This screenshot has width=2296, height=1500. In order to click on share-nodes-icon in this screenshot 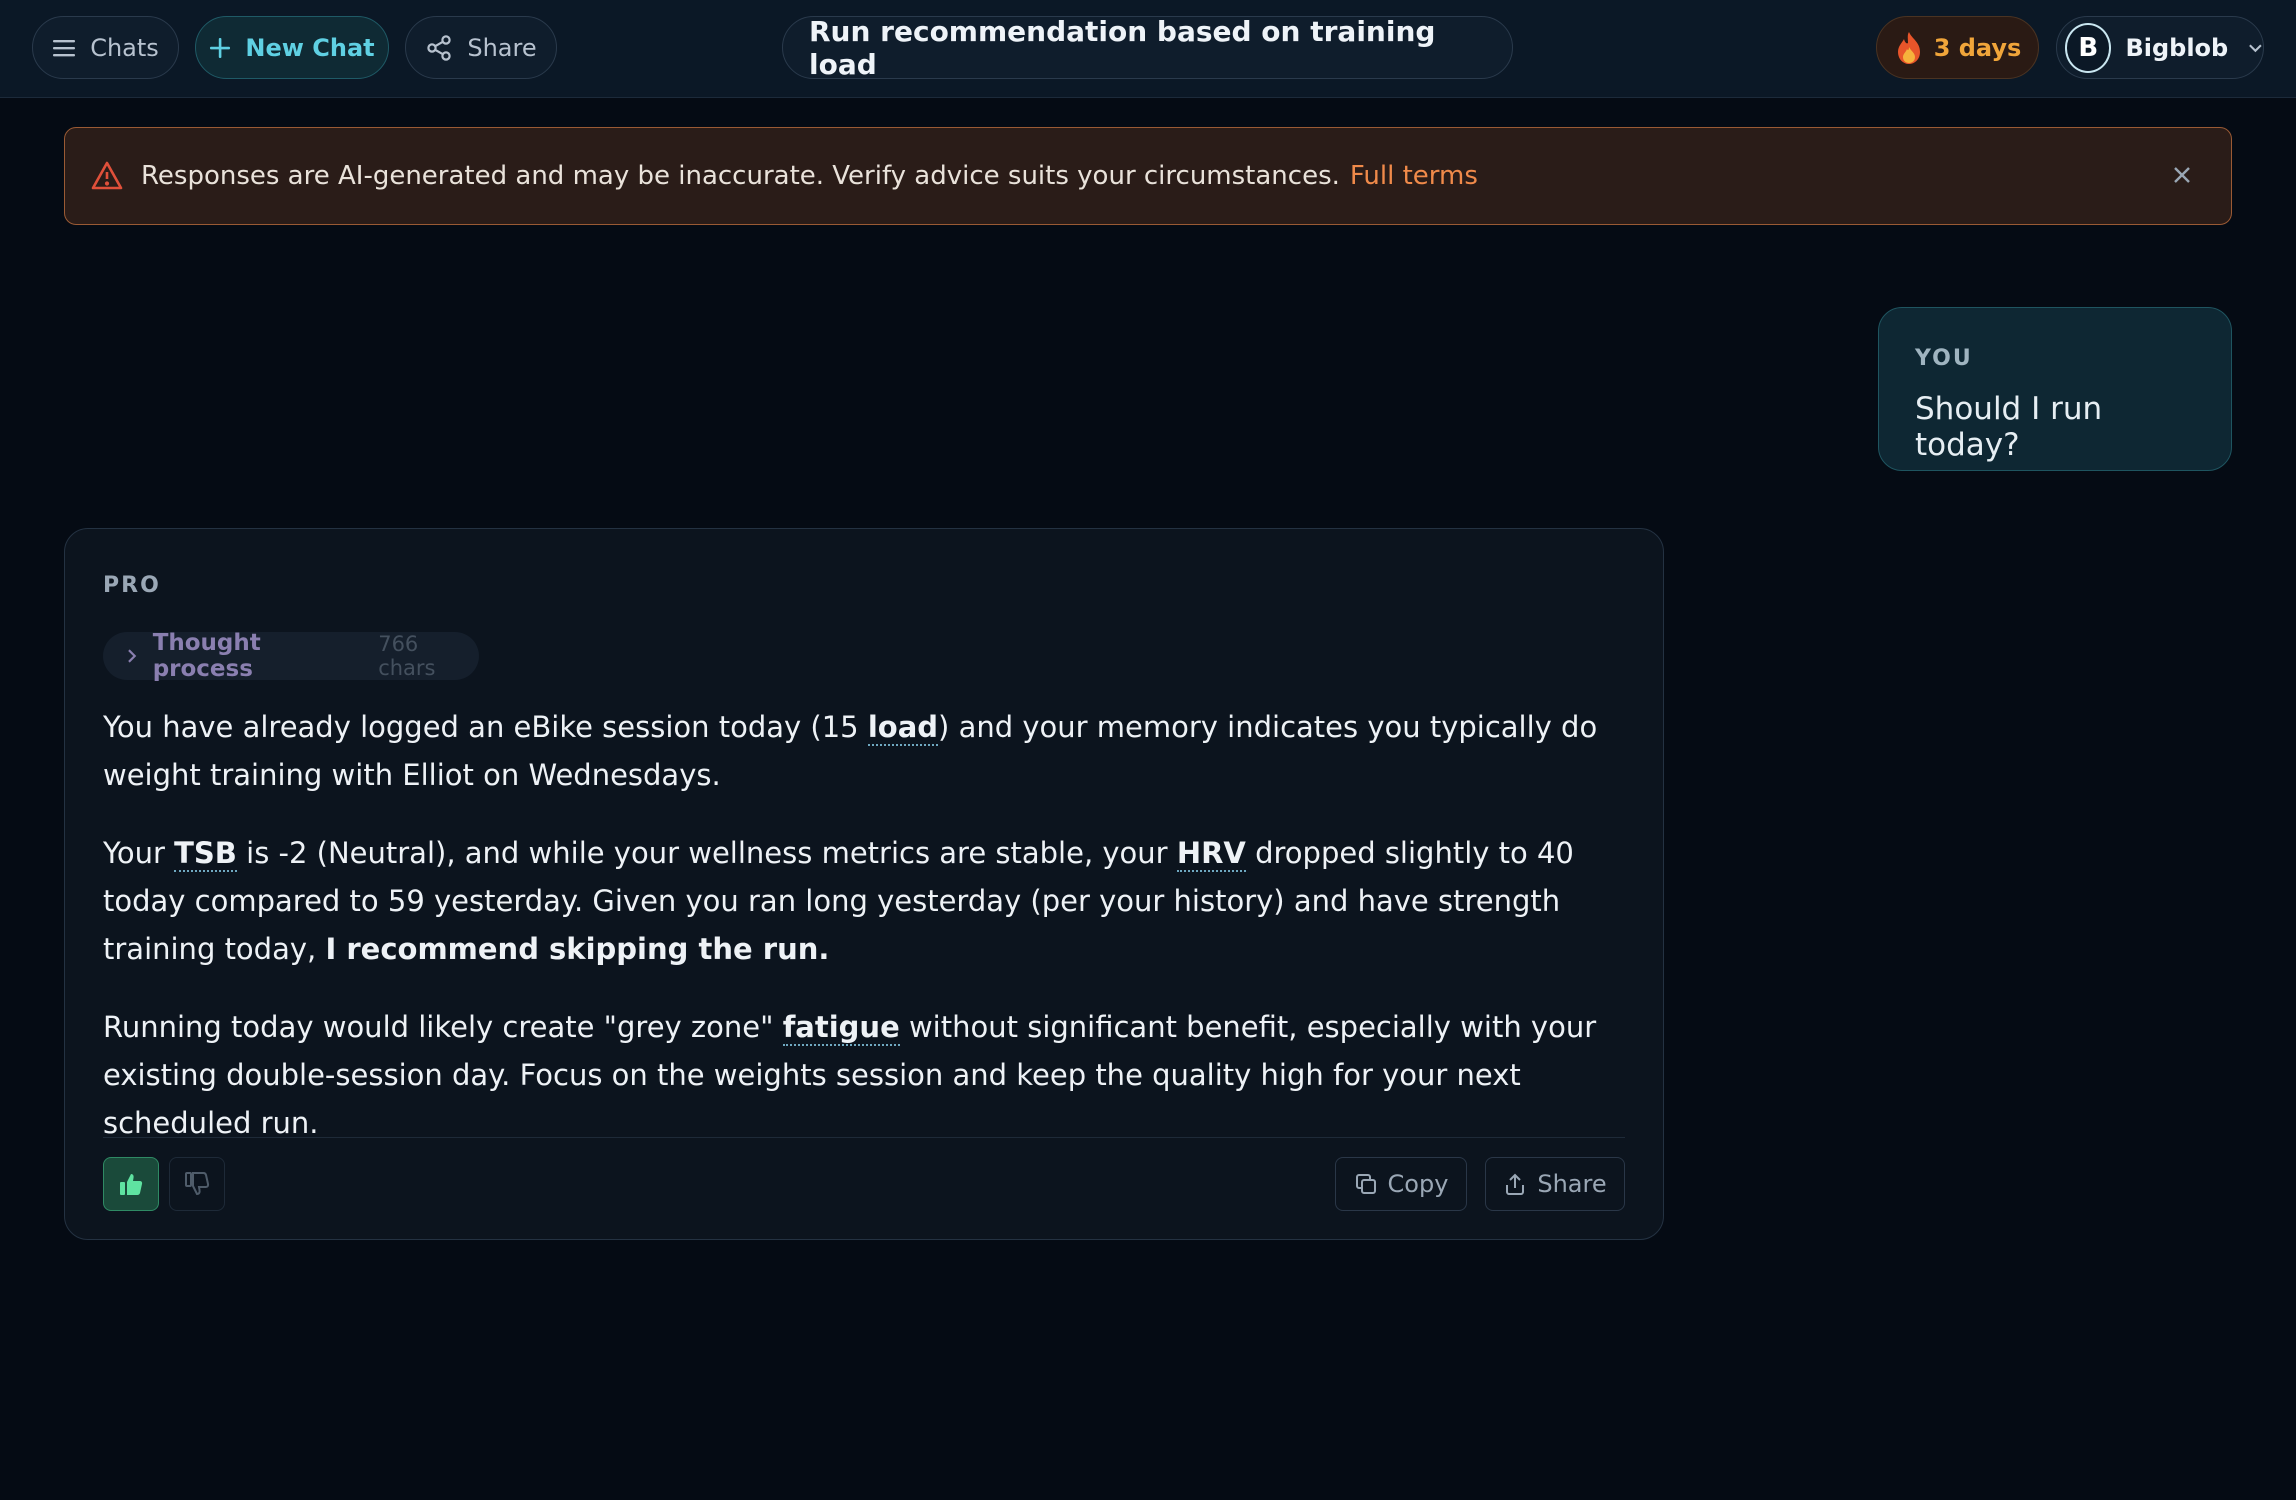, I will do `click(439, 47)`.